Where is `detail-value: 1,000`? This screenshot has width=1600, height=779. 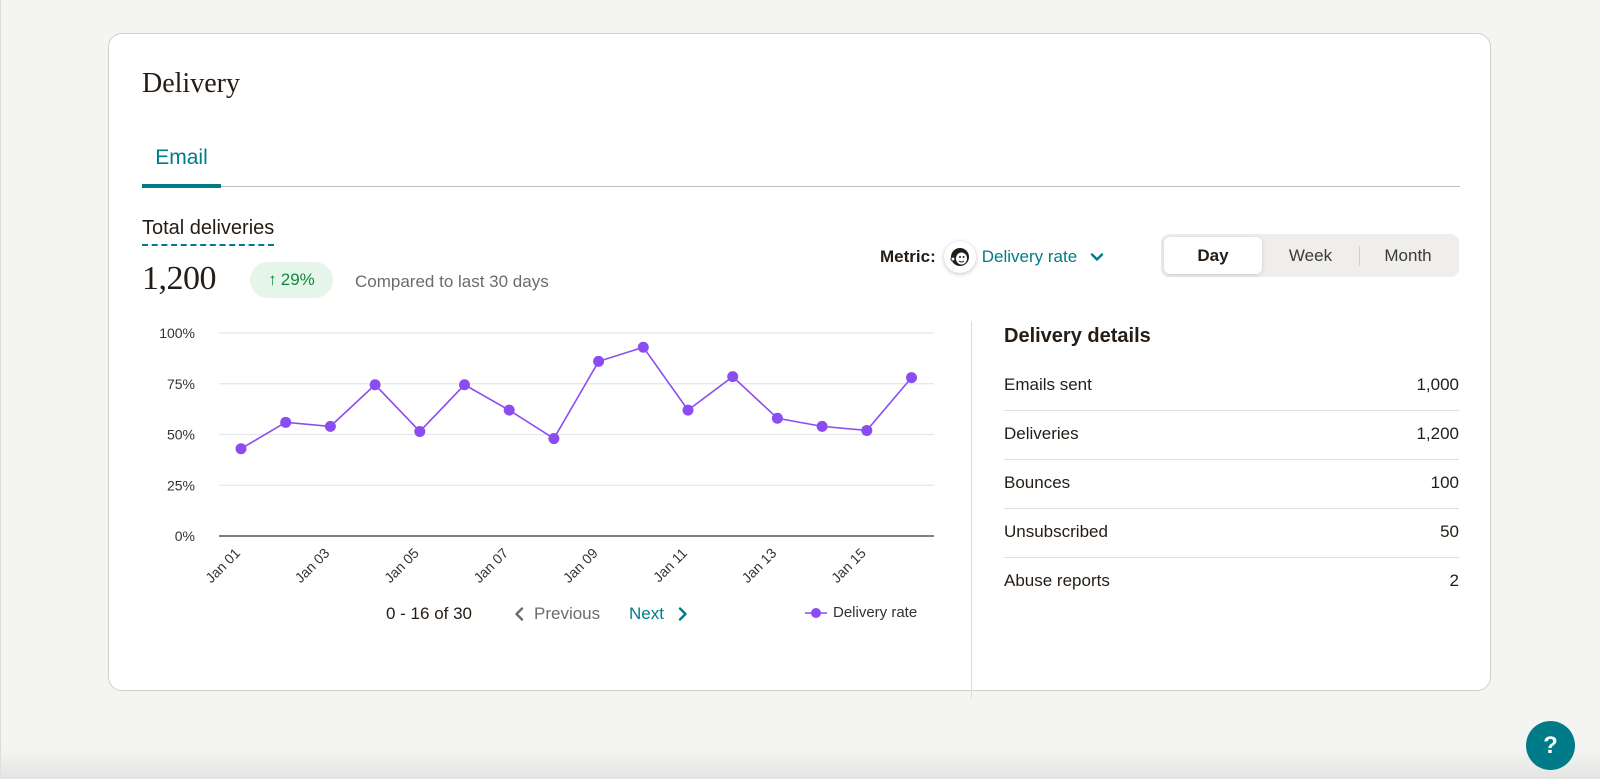
detail-value: 1,000 is located at coordinates (1437, 384).